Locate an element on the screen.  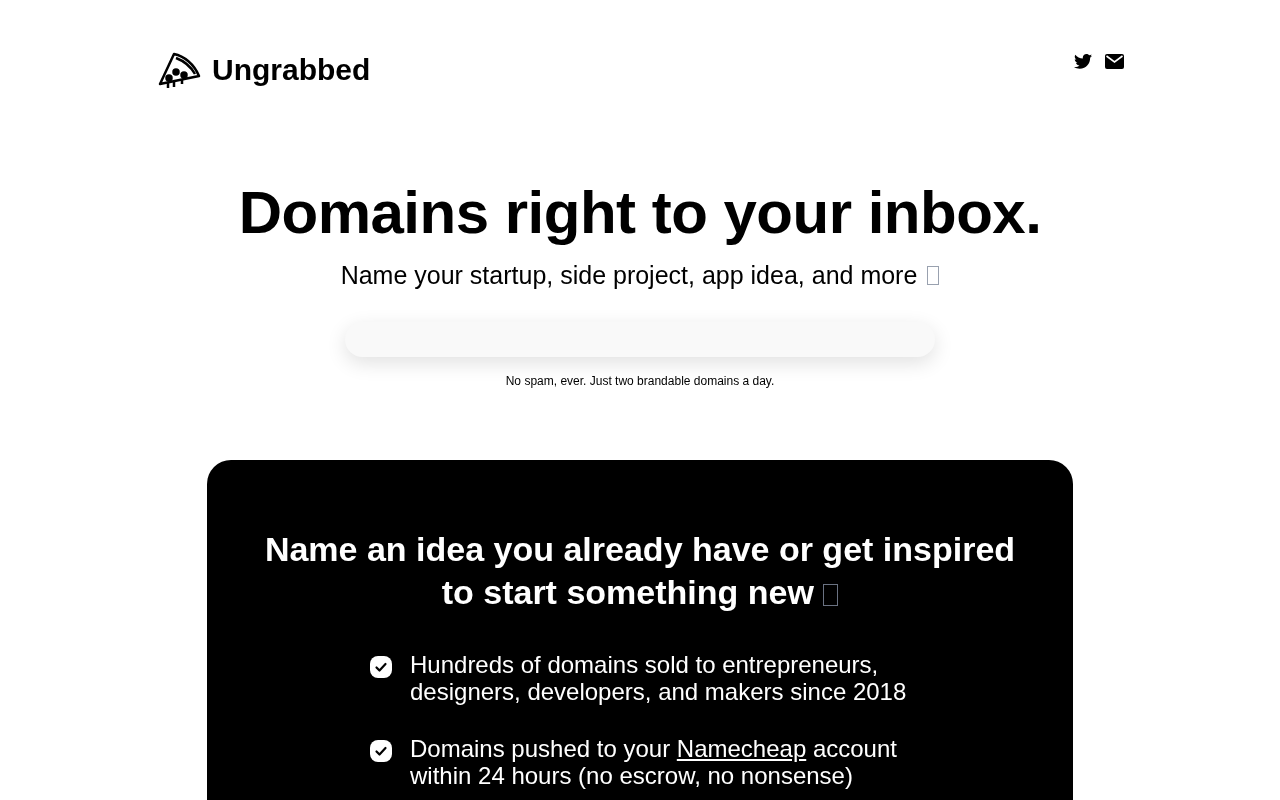
hero-heading: Domains right to your inbox. is located at coordinates (640, 213).